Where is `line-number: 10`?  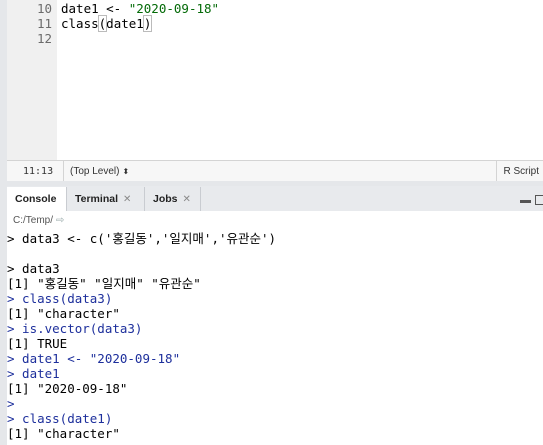
line-number: 10 is located at coordinates (44, 8).